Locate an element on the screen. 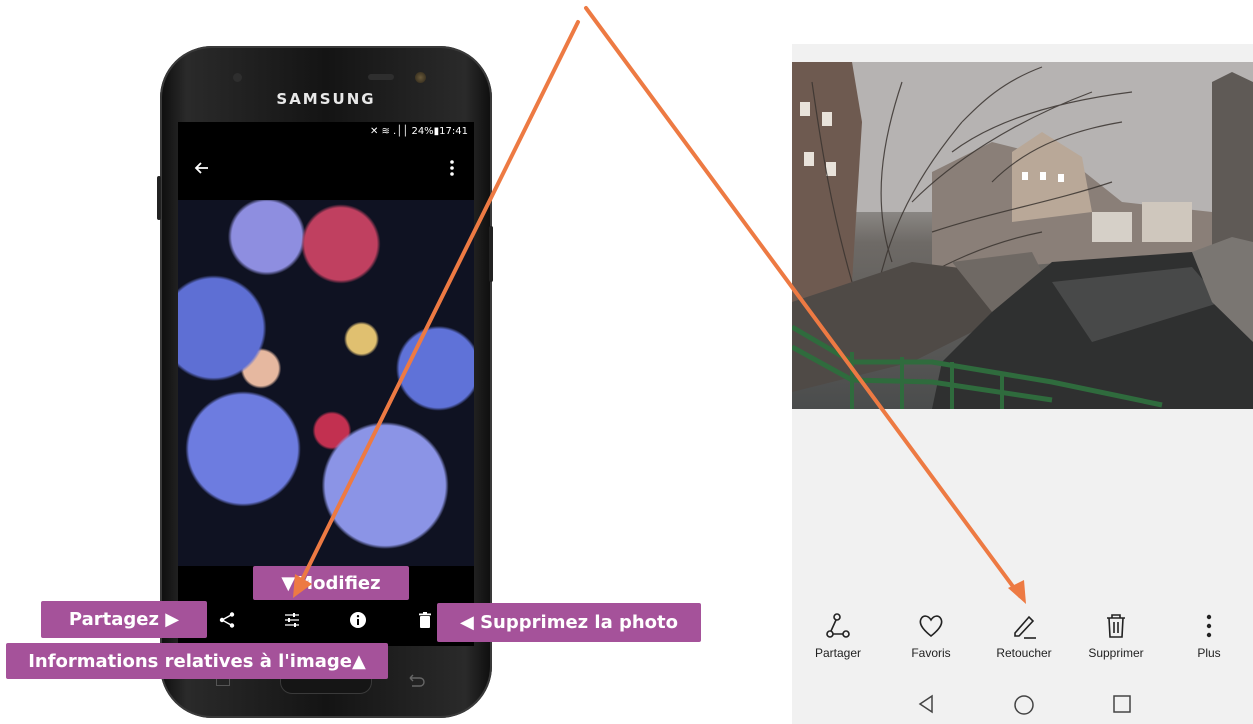  action-retoucher: Retoucher is located at coordinates (1024, 636).